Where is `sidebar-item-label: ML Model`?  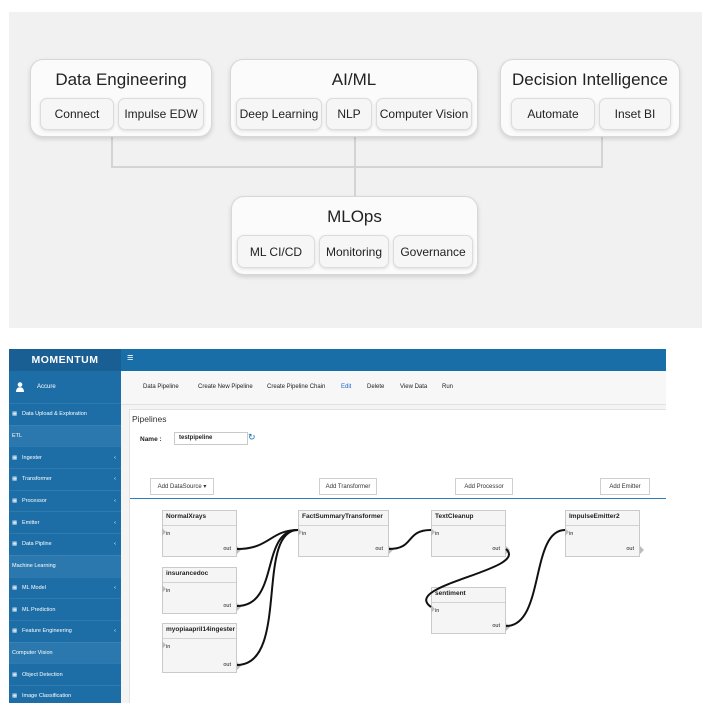 sidebar-item-label: ML Model is located at coordinates (34, 587).